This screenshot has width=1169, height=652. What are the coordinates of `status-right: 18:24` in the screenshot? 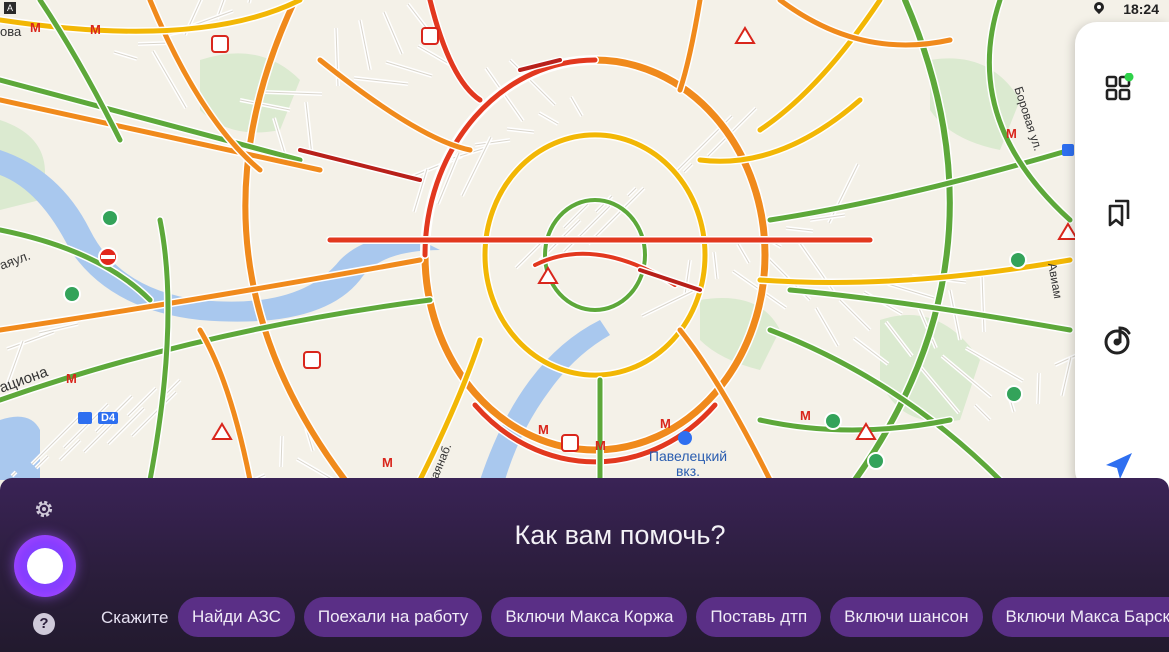 It's located at (1126, 9).